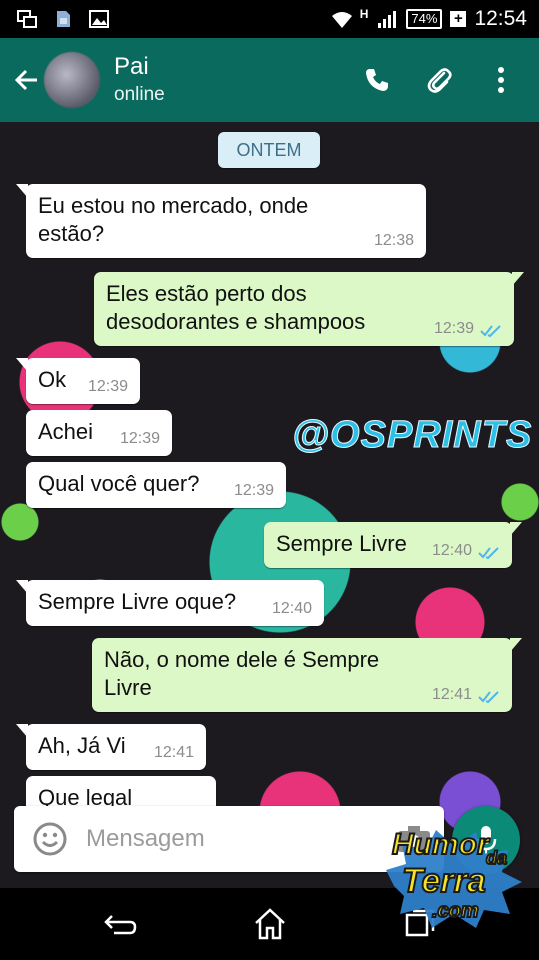  I want to click on message-bubble-outgoing: Não, o nome dele é Sempre Livre 12:41, so click(307, 675).